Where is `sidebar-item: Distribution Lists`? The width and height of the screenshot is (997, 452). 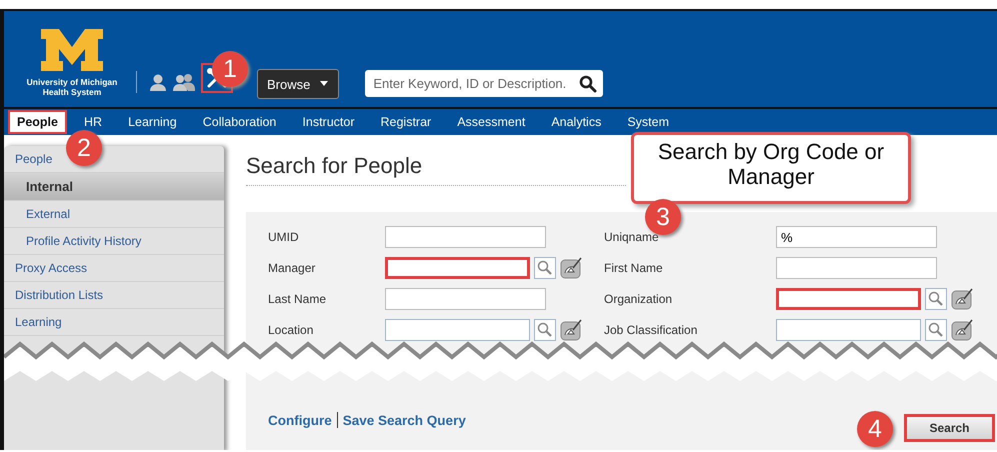
sidebar-item: Distribution Lists is located at coordinates (114, 295).